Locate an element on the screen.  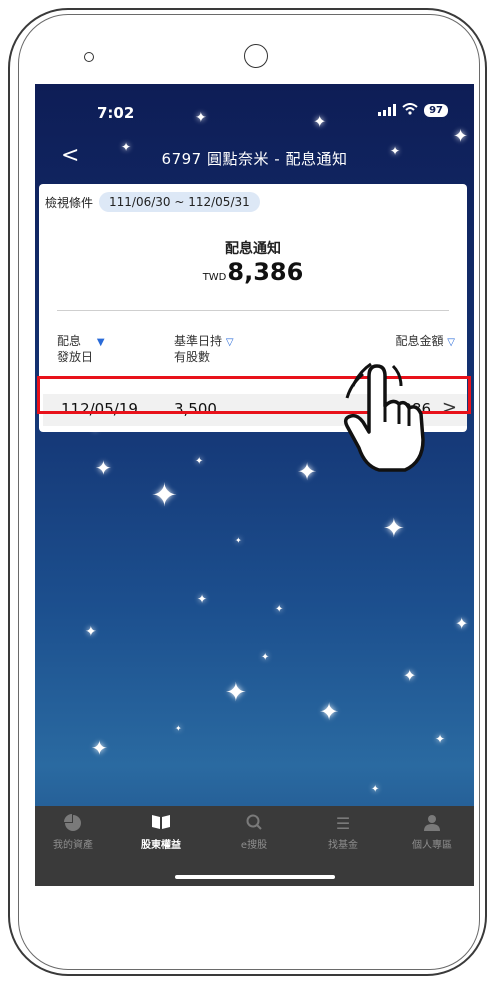
tab-label: 我的資產 is located at coordinates (73, 845).